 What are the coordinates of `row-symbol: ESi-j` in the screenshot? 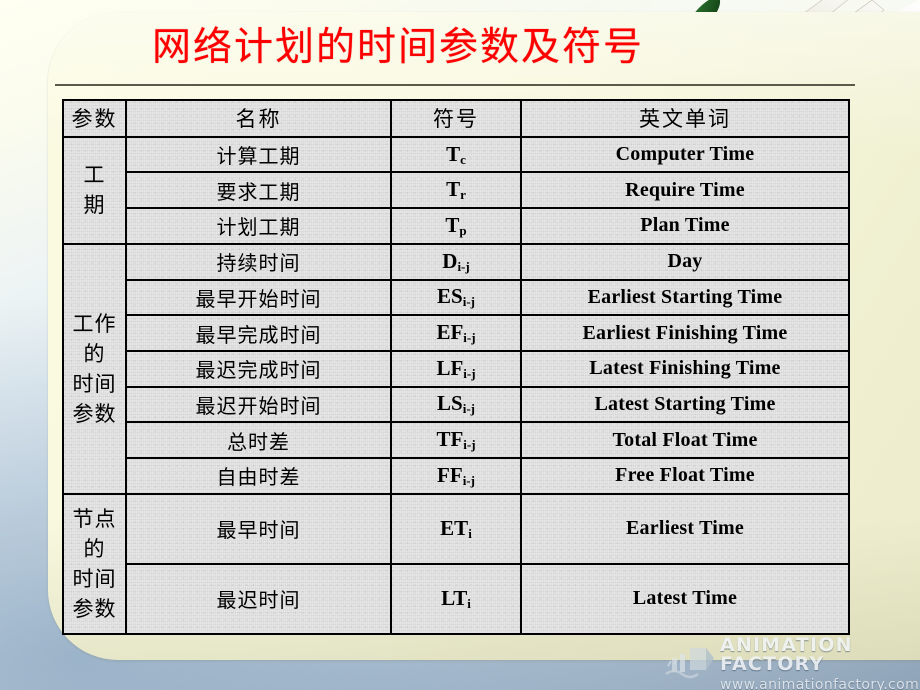 It's located at (456, 297).